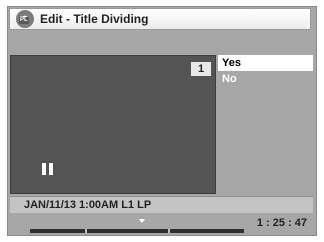 The height and width of the screenshot is (242, 324). What do you see at coordinates (201, 69) in the screenshot?
I see `chapter-number-badge: 1` at bounding box center [201, 69].